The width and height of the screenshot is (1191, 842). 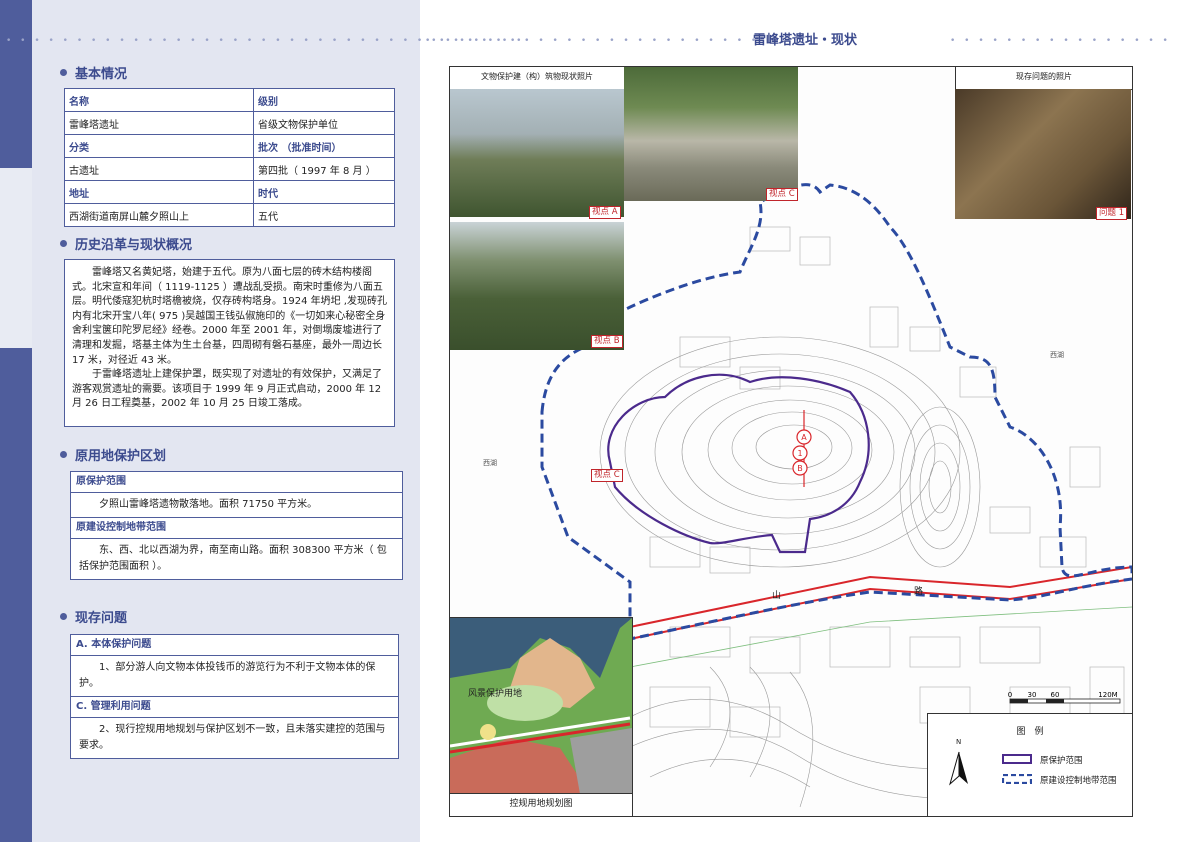 What do you see at coordinates (1055, 695) in the screenshot?
I see `scale-label-60: 60` at bounding box center [1055, 695].